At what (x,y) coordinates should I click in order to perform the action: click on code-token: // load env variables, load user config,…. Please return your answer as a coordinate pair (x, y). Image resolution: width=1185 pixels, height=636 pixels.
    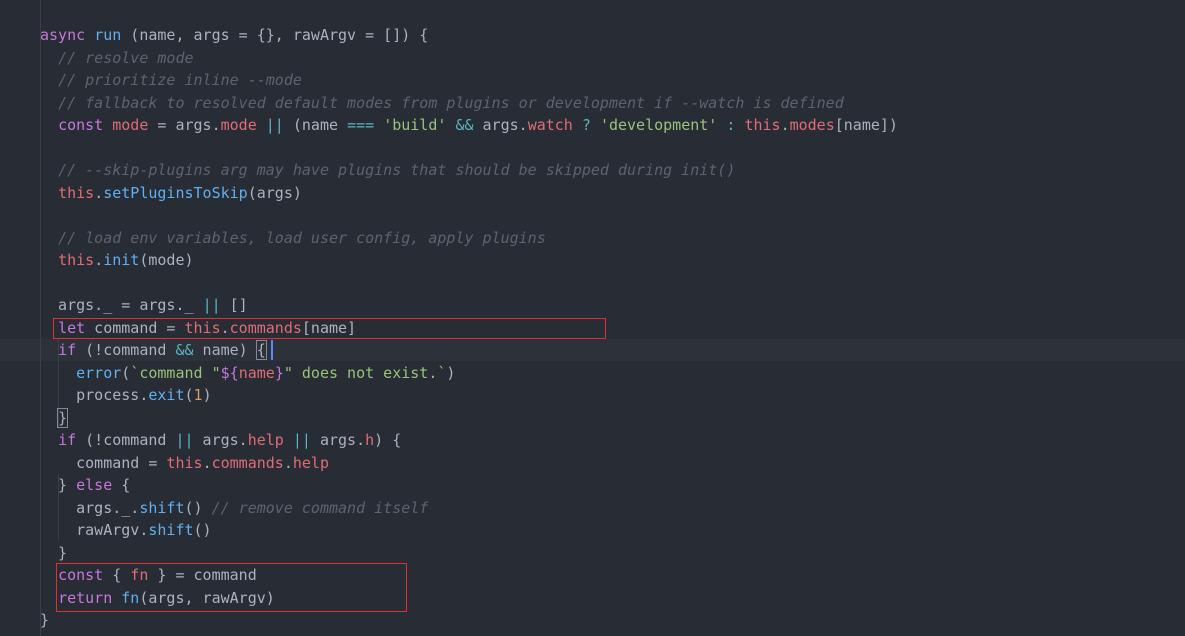
    Looking at the image, I should click on (302, 237).